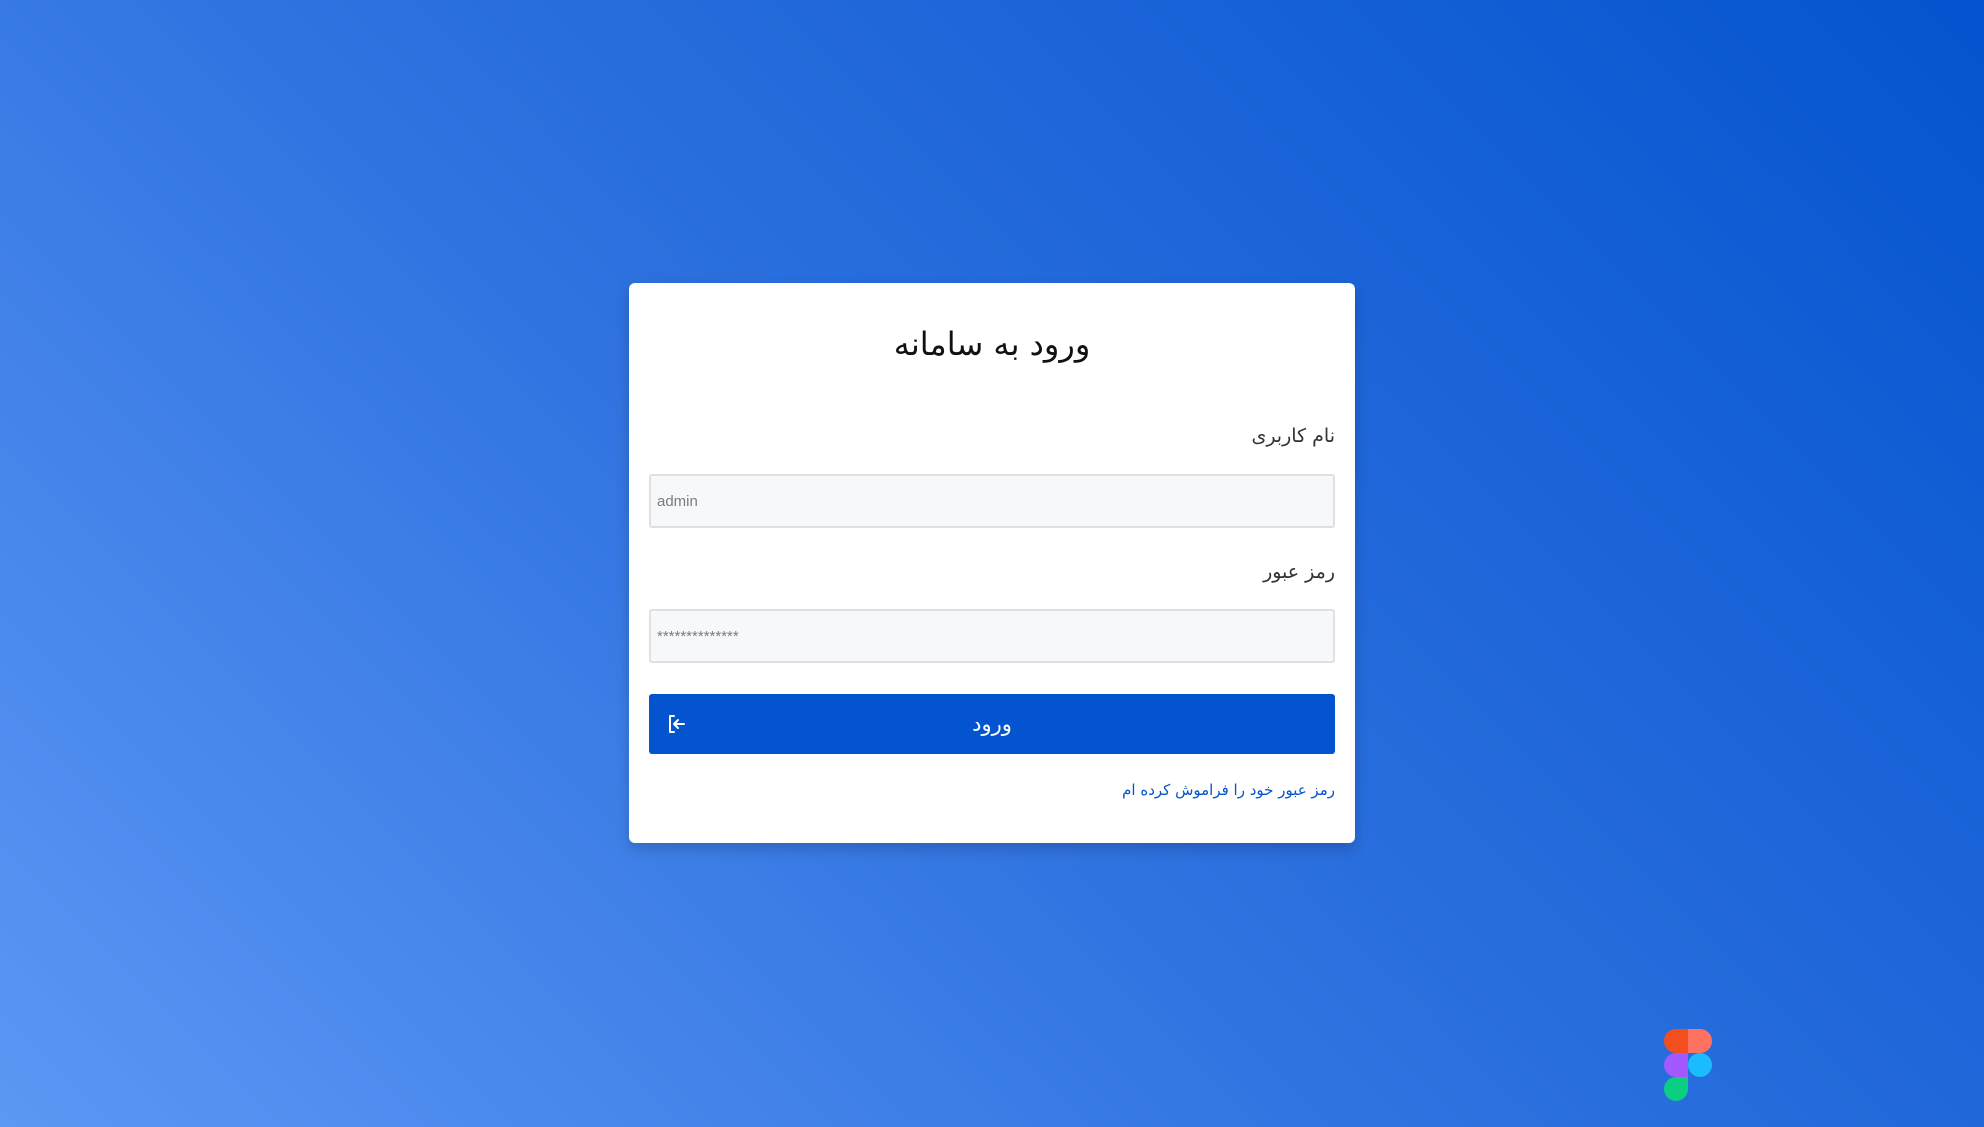 The height and width of the screenshot is (1127, 1984). I want to click on page-title: ورود به سامانه, so click(992, 344).